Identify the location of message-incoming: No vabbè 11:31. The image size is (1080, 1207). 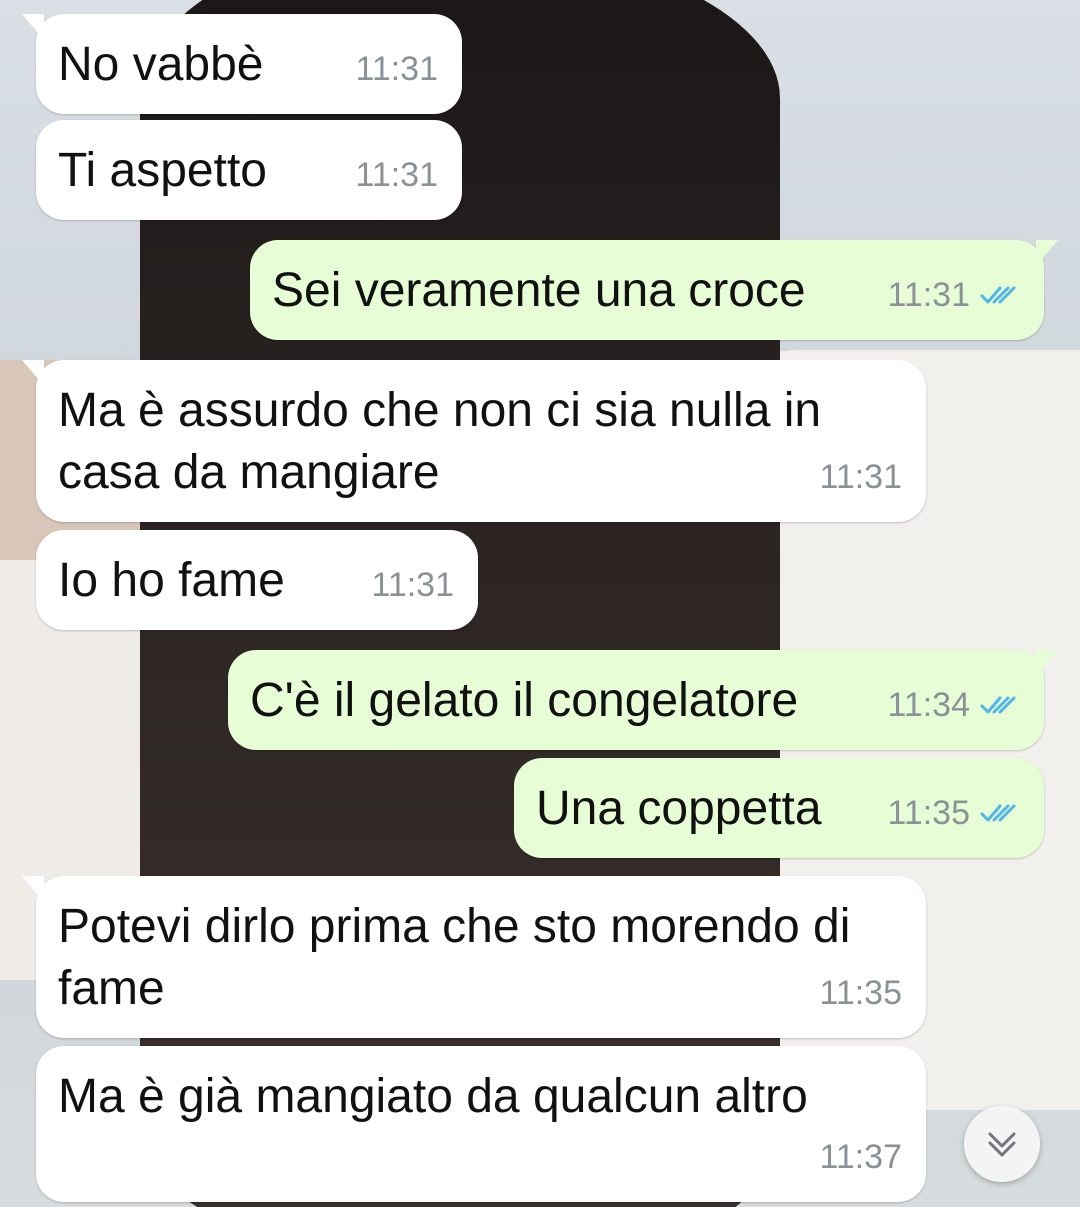
(242, 64).